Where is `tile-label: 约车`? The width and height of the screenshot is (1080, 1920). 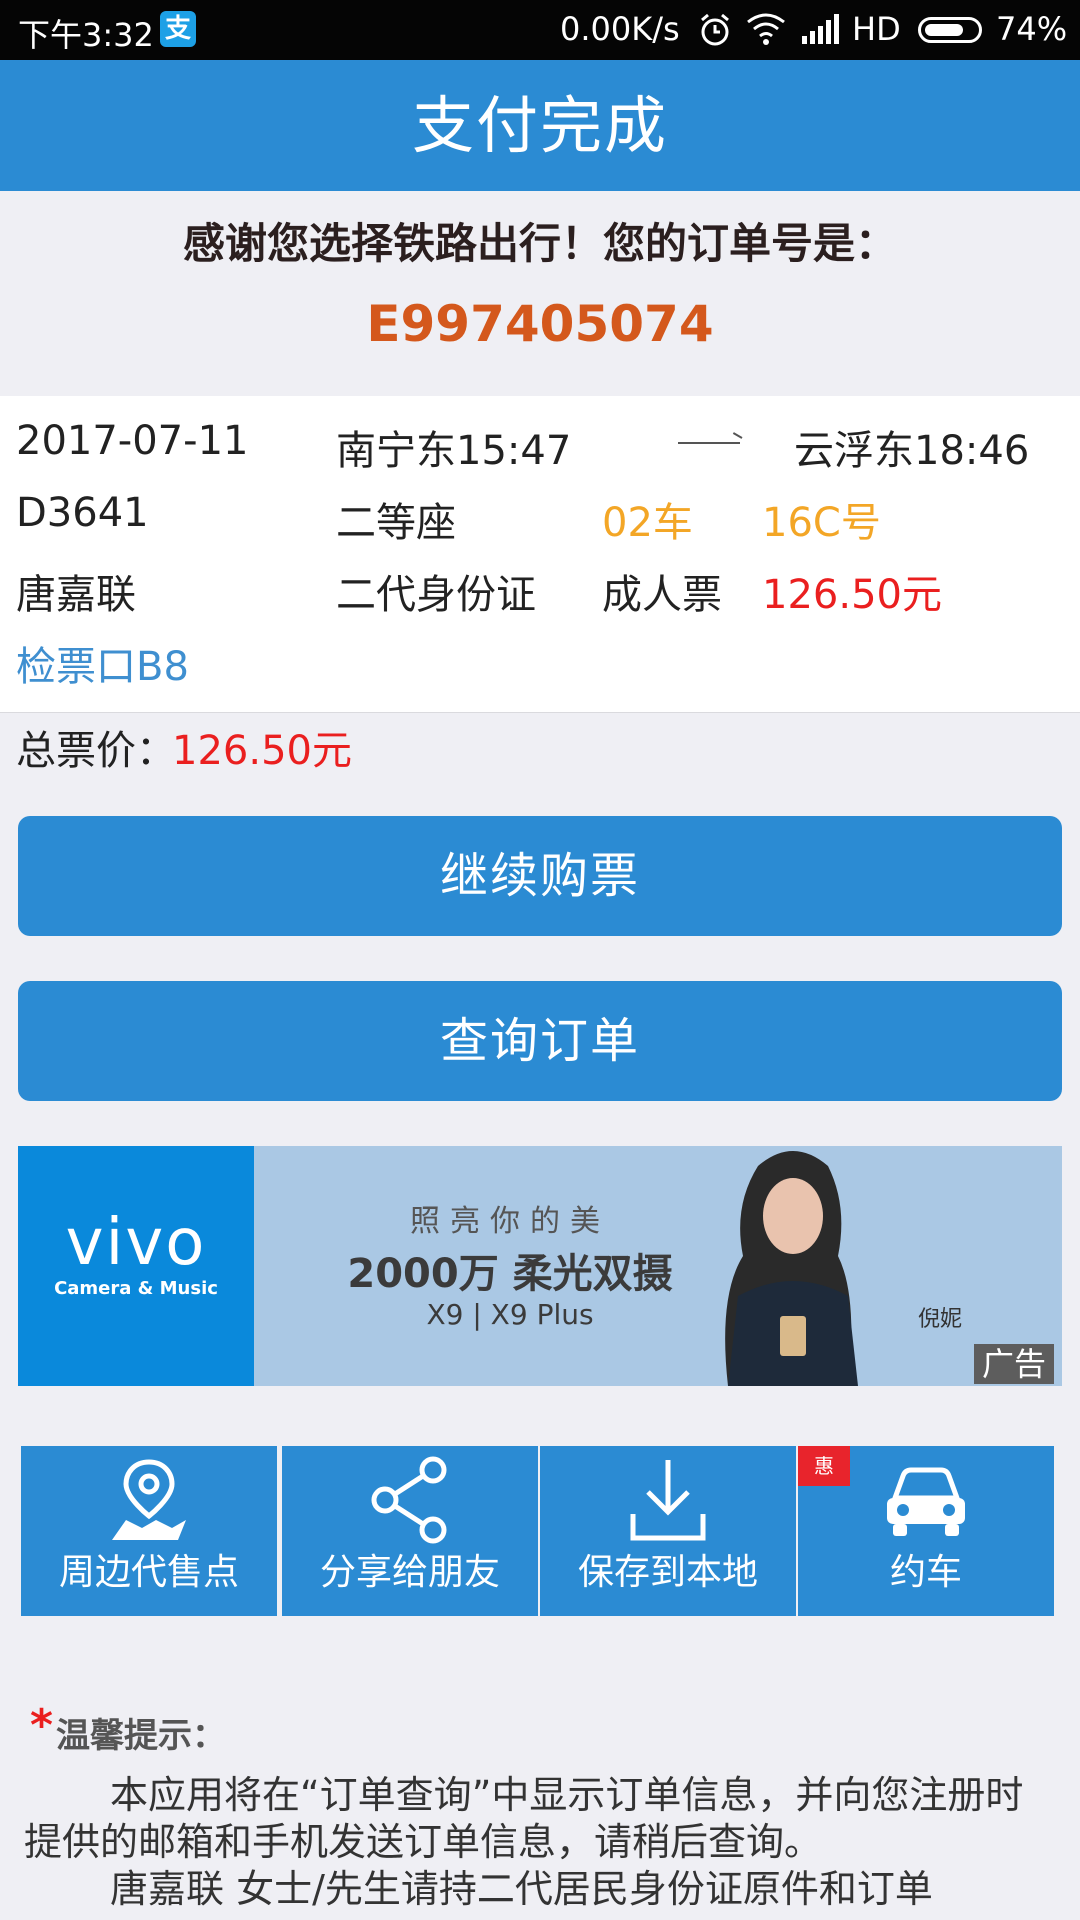 tile-label: 约车 is located at coordinates (925, 1572).